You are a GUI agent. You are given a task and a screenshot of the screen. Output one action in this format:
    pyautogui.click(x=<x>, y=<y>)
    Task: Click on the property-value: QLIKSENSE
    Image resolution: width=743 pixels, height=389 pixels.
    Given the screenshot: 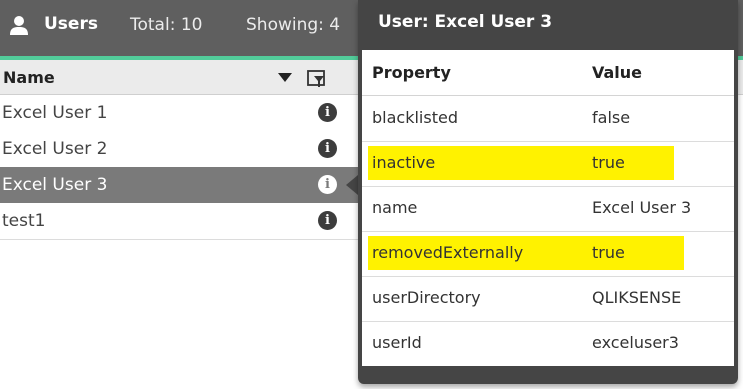 What is the action you would take?
    pyautogui.click(x=637, y=297)
    